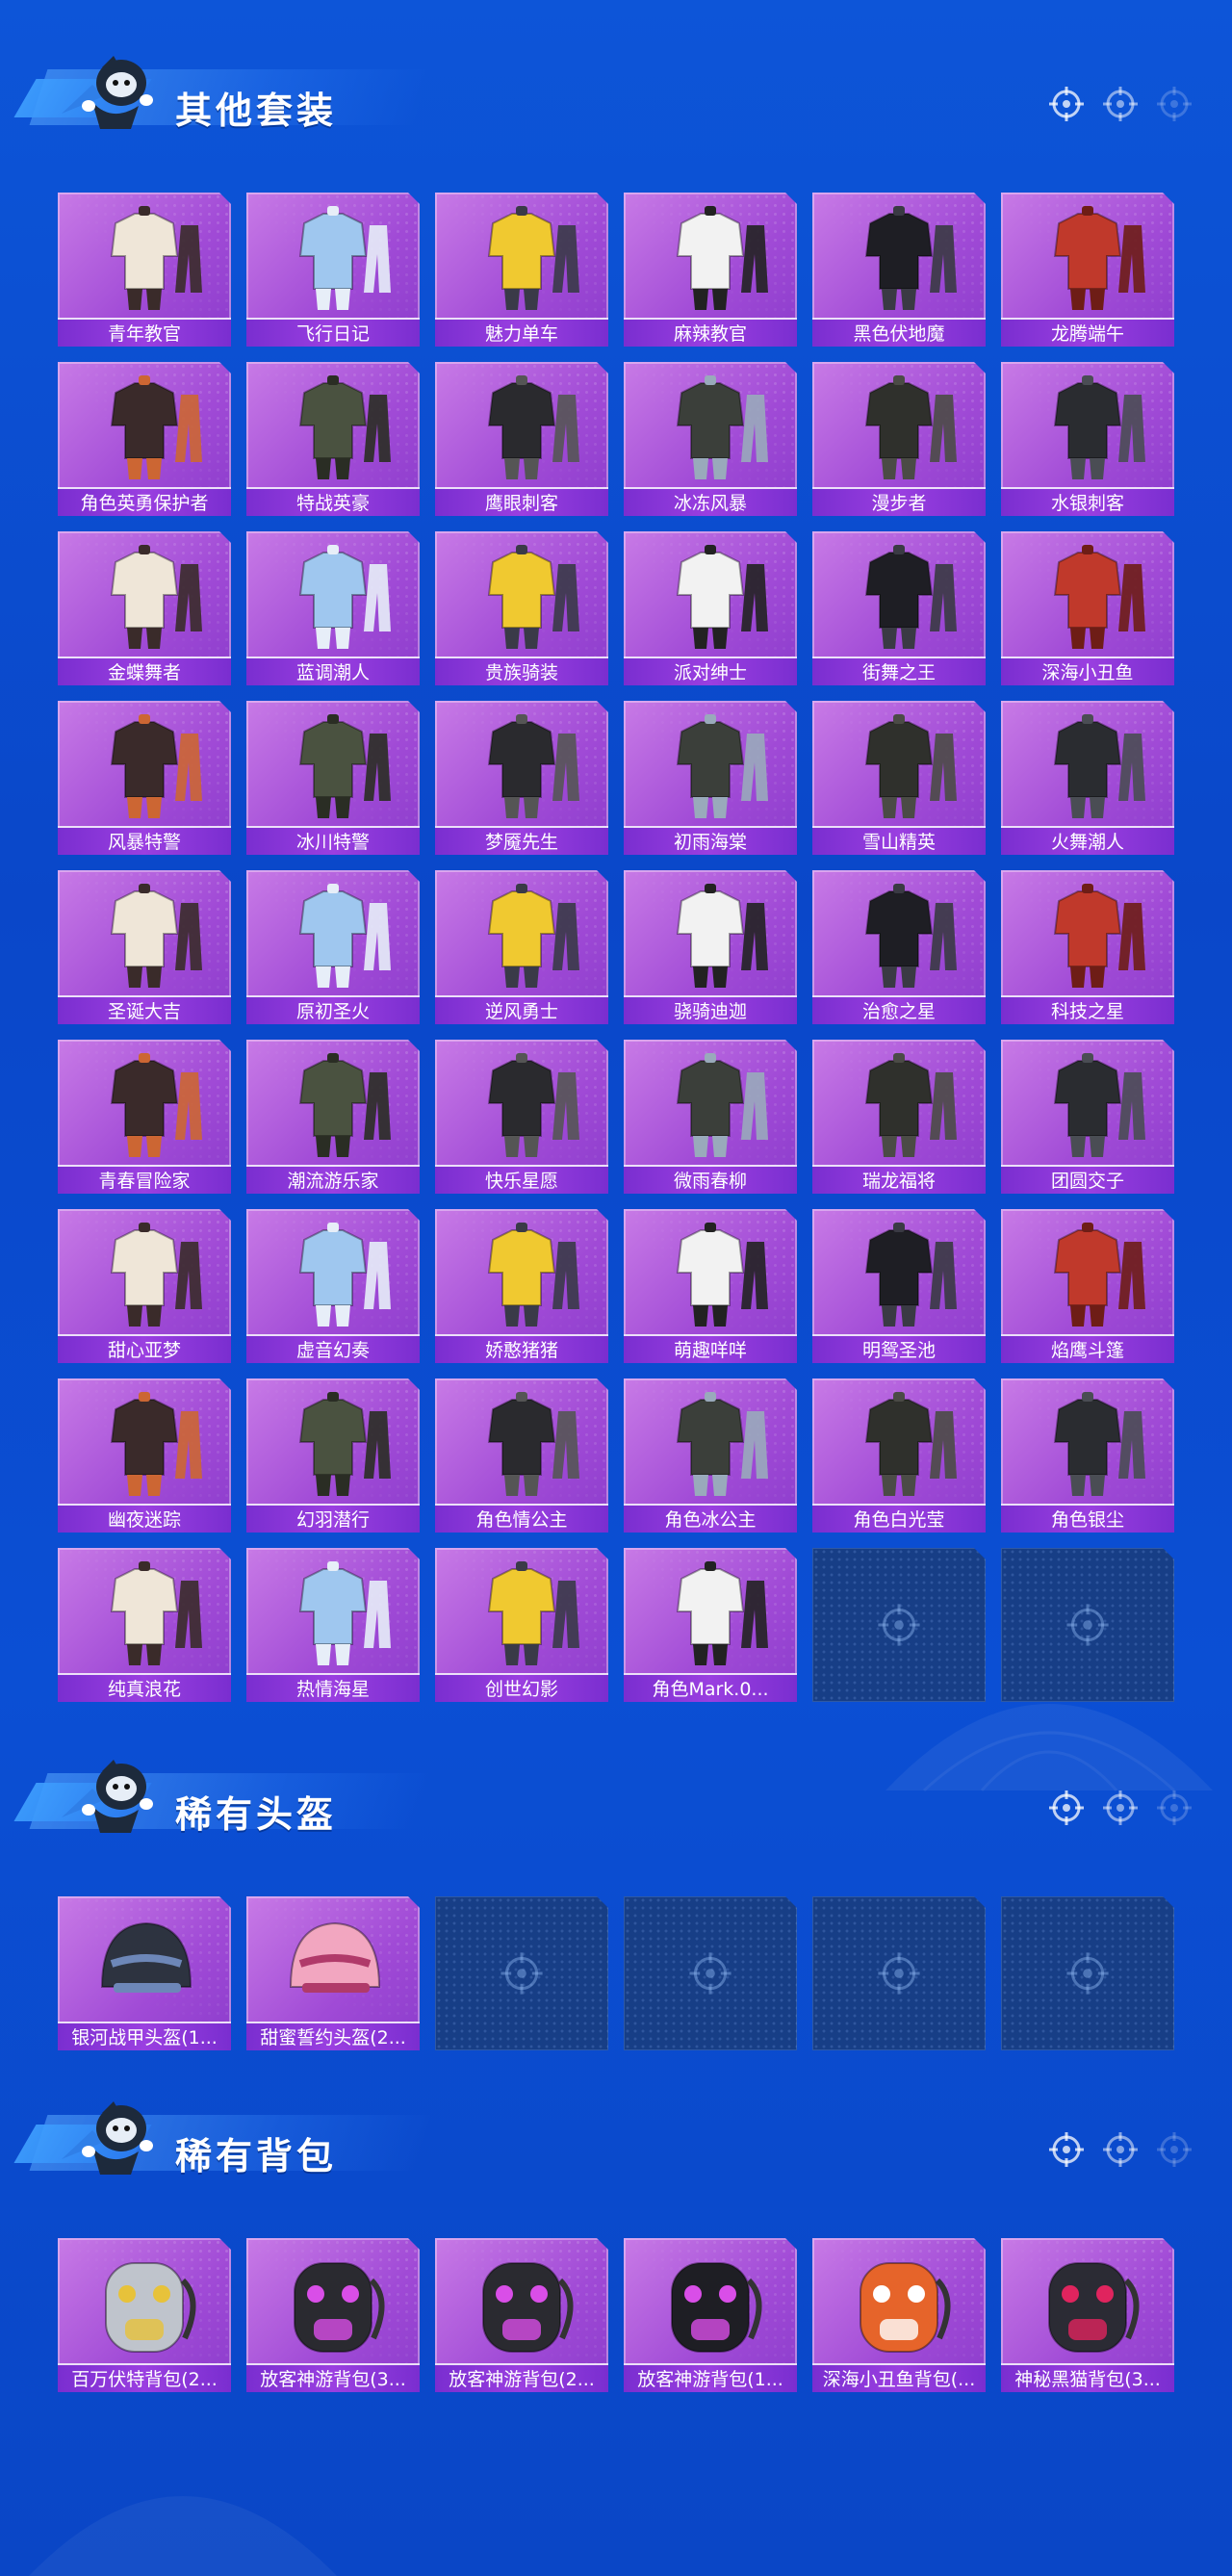 This screenshot has width=1232, height=2576. What do you see at coordinates (333, 1286) in the screenshot?
I see `item-card: 虚音幻奏` at bounding box center [333, 1286].